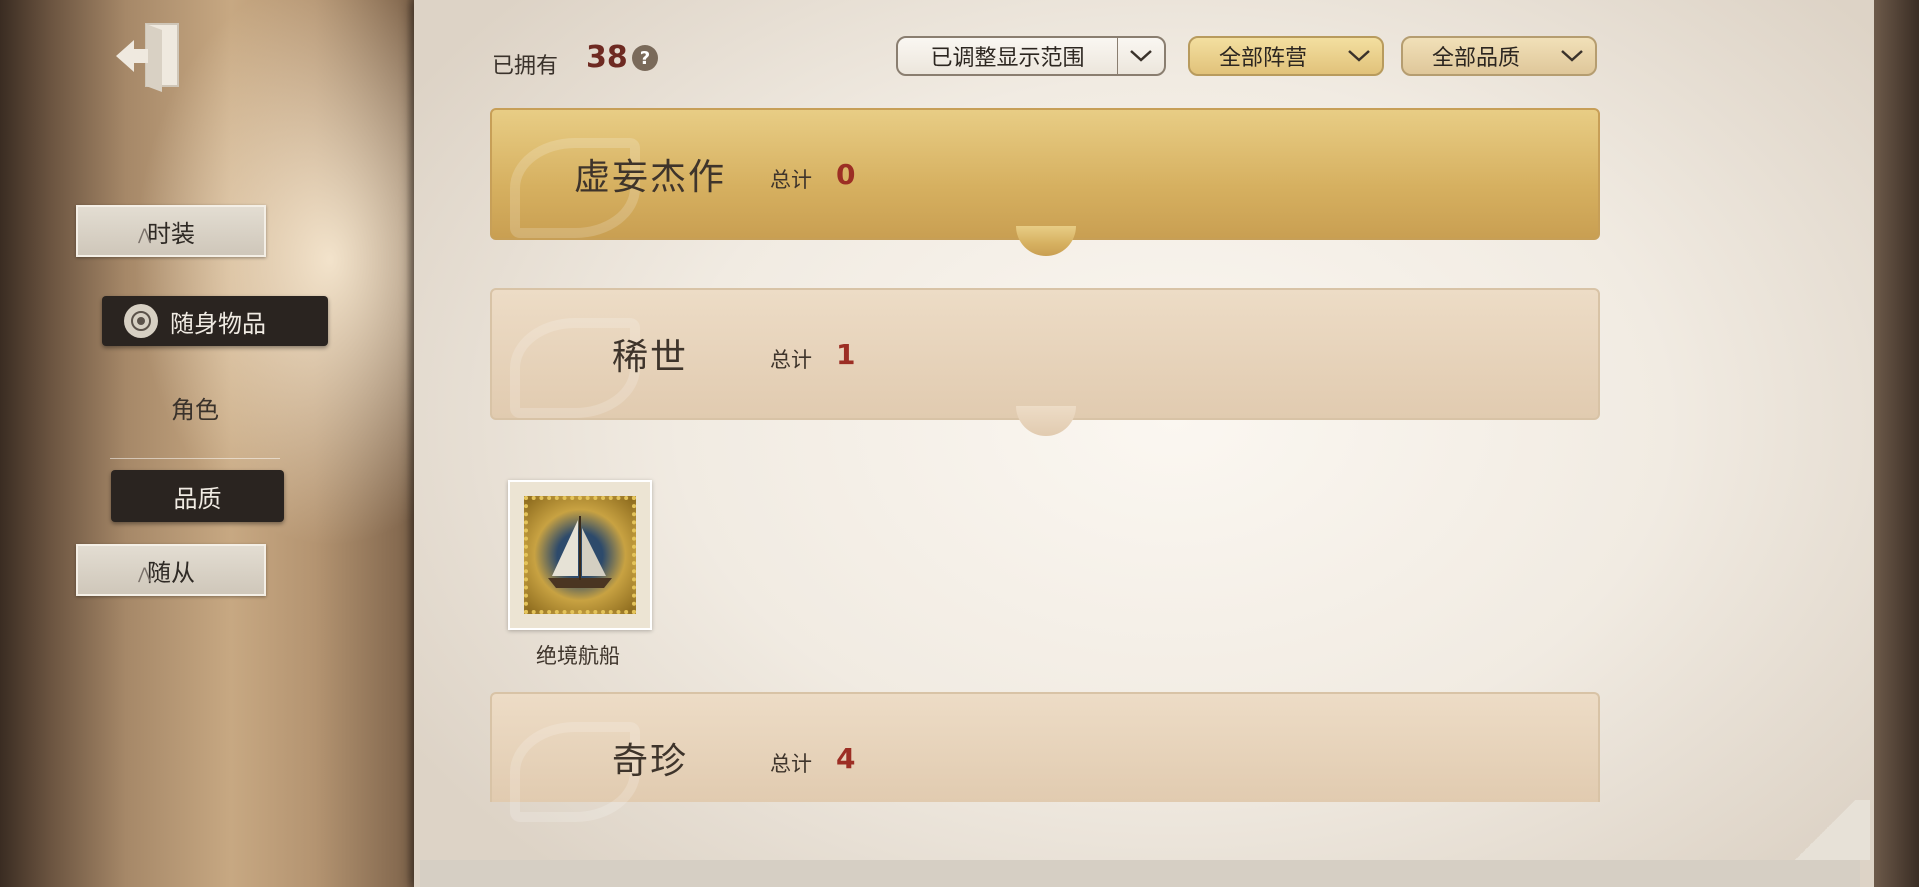  I want to click on category-title: 奇珍, so click(650, 761).